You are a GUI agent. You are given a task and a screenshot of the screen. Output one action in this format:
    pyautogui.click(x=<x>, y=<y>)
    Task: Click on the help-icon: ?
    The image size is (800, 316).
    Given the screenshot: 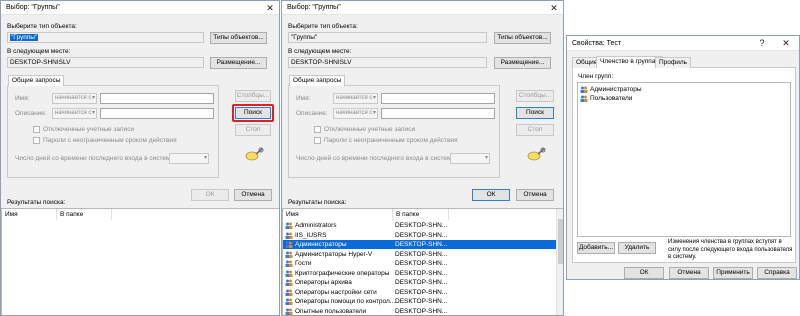 What is the action you would take?
    pyautogui.click(x=762, y=43)
    